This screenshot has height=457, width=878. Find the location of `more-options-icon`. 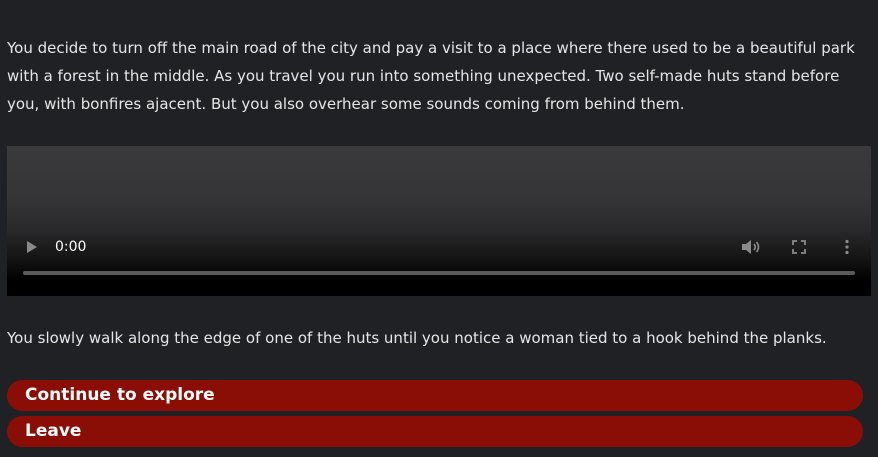

more-options-icon is located at coordinates (847, 247).